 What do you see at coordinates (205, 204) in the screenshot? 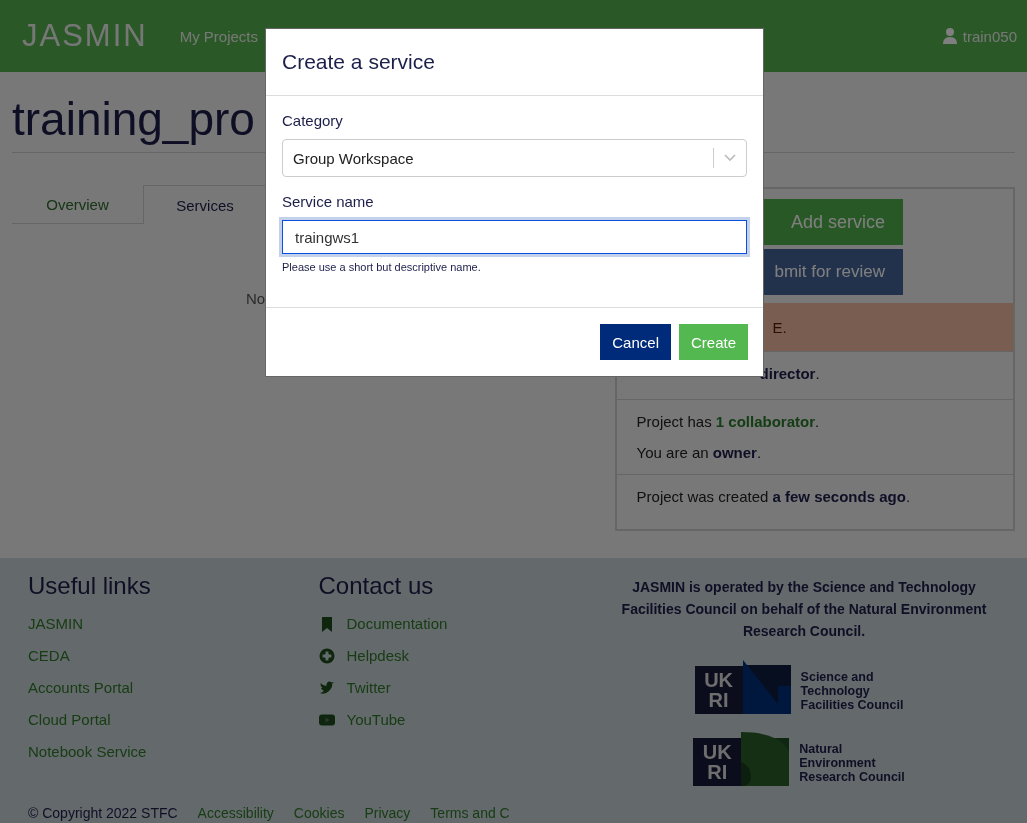
I see `tab: Services` at bounding box center [205, 204].